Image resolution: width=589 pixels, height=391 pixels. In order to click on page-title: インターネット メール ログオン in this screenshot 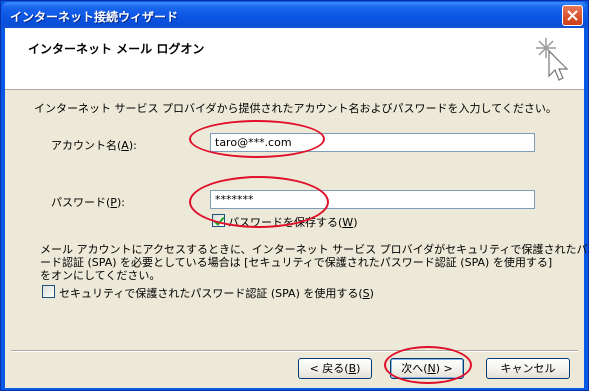, I will do `click(116, 49)`.